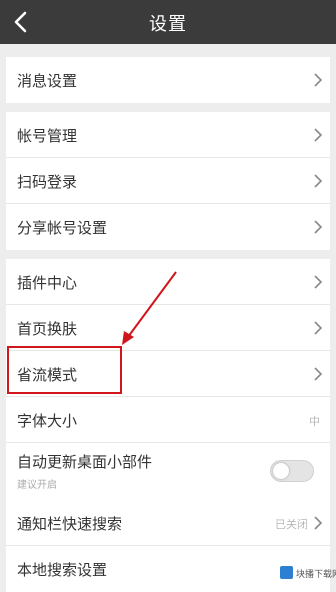 This screenshot has width=336, height=592. I want to click on annotation-arrow-icon, so click(149, 308).